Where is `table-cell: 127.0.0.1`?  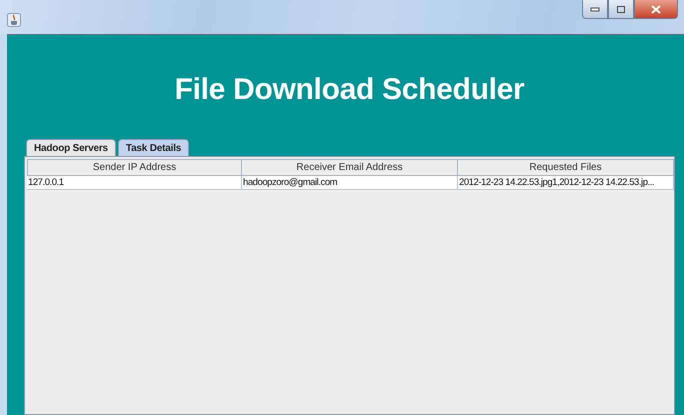 table-cell: 127.0.0.1 is located at coordinates (134, 183).